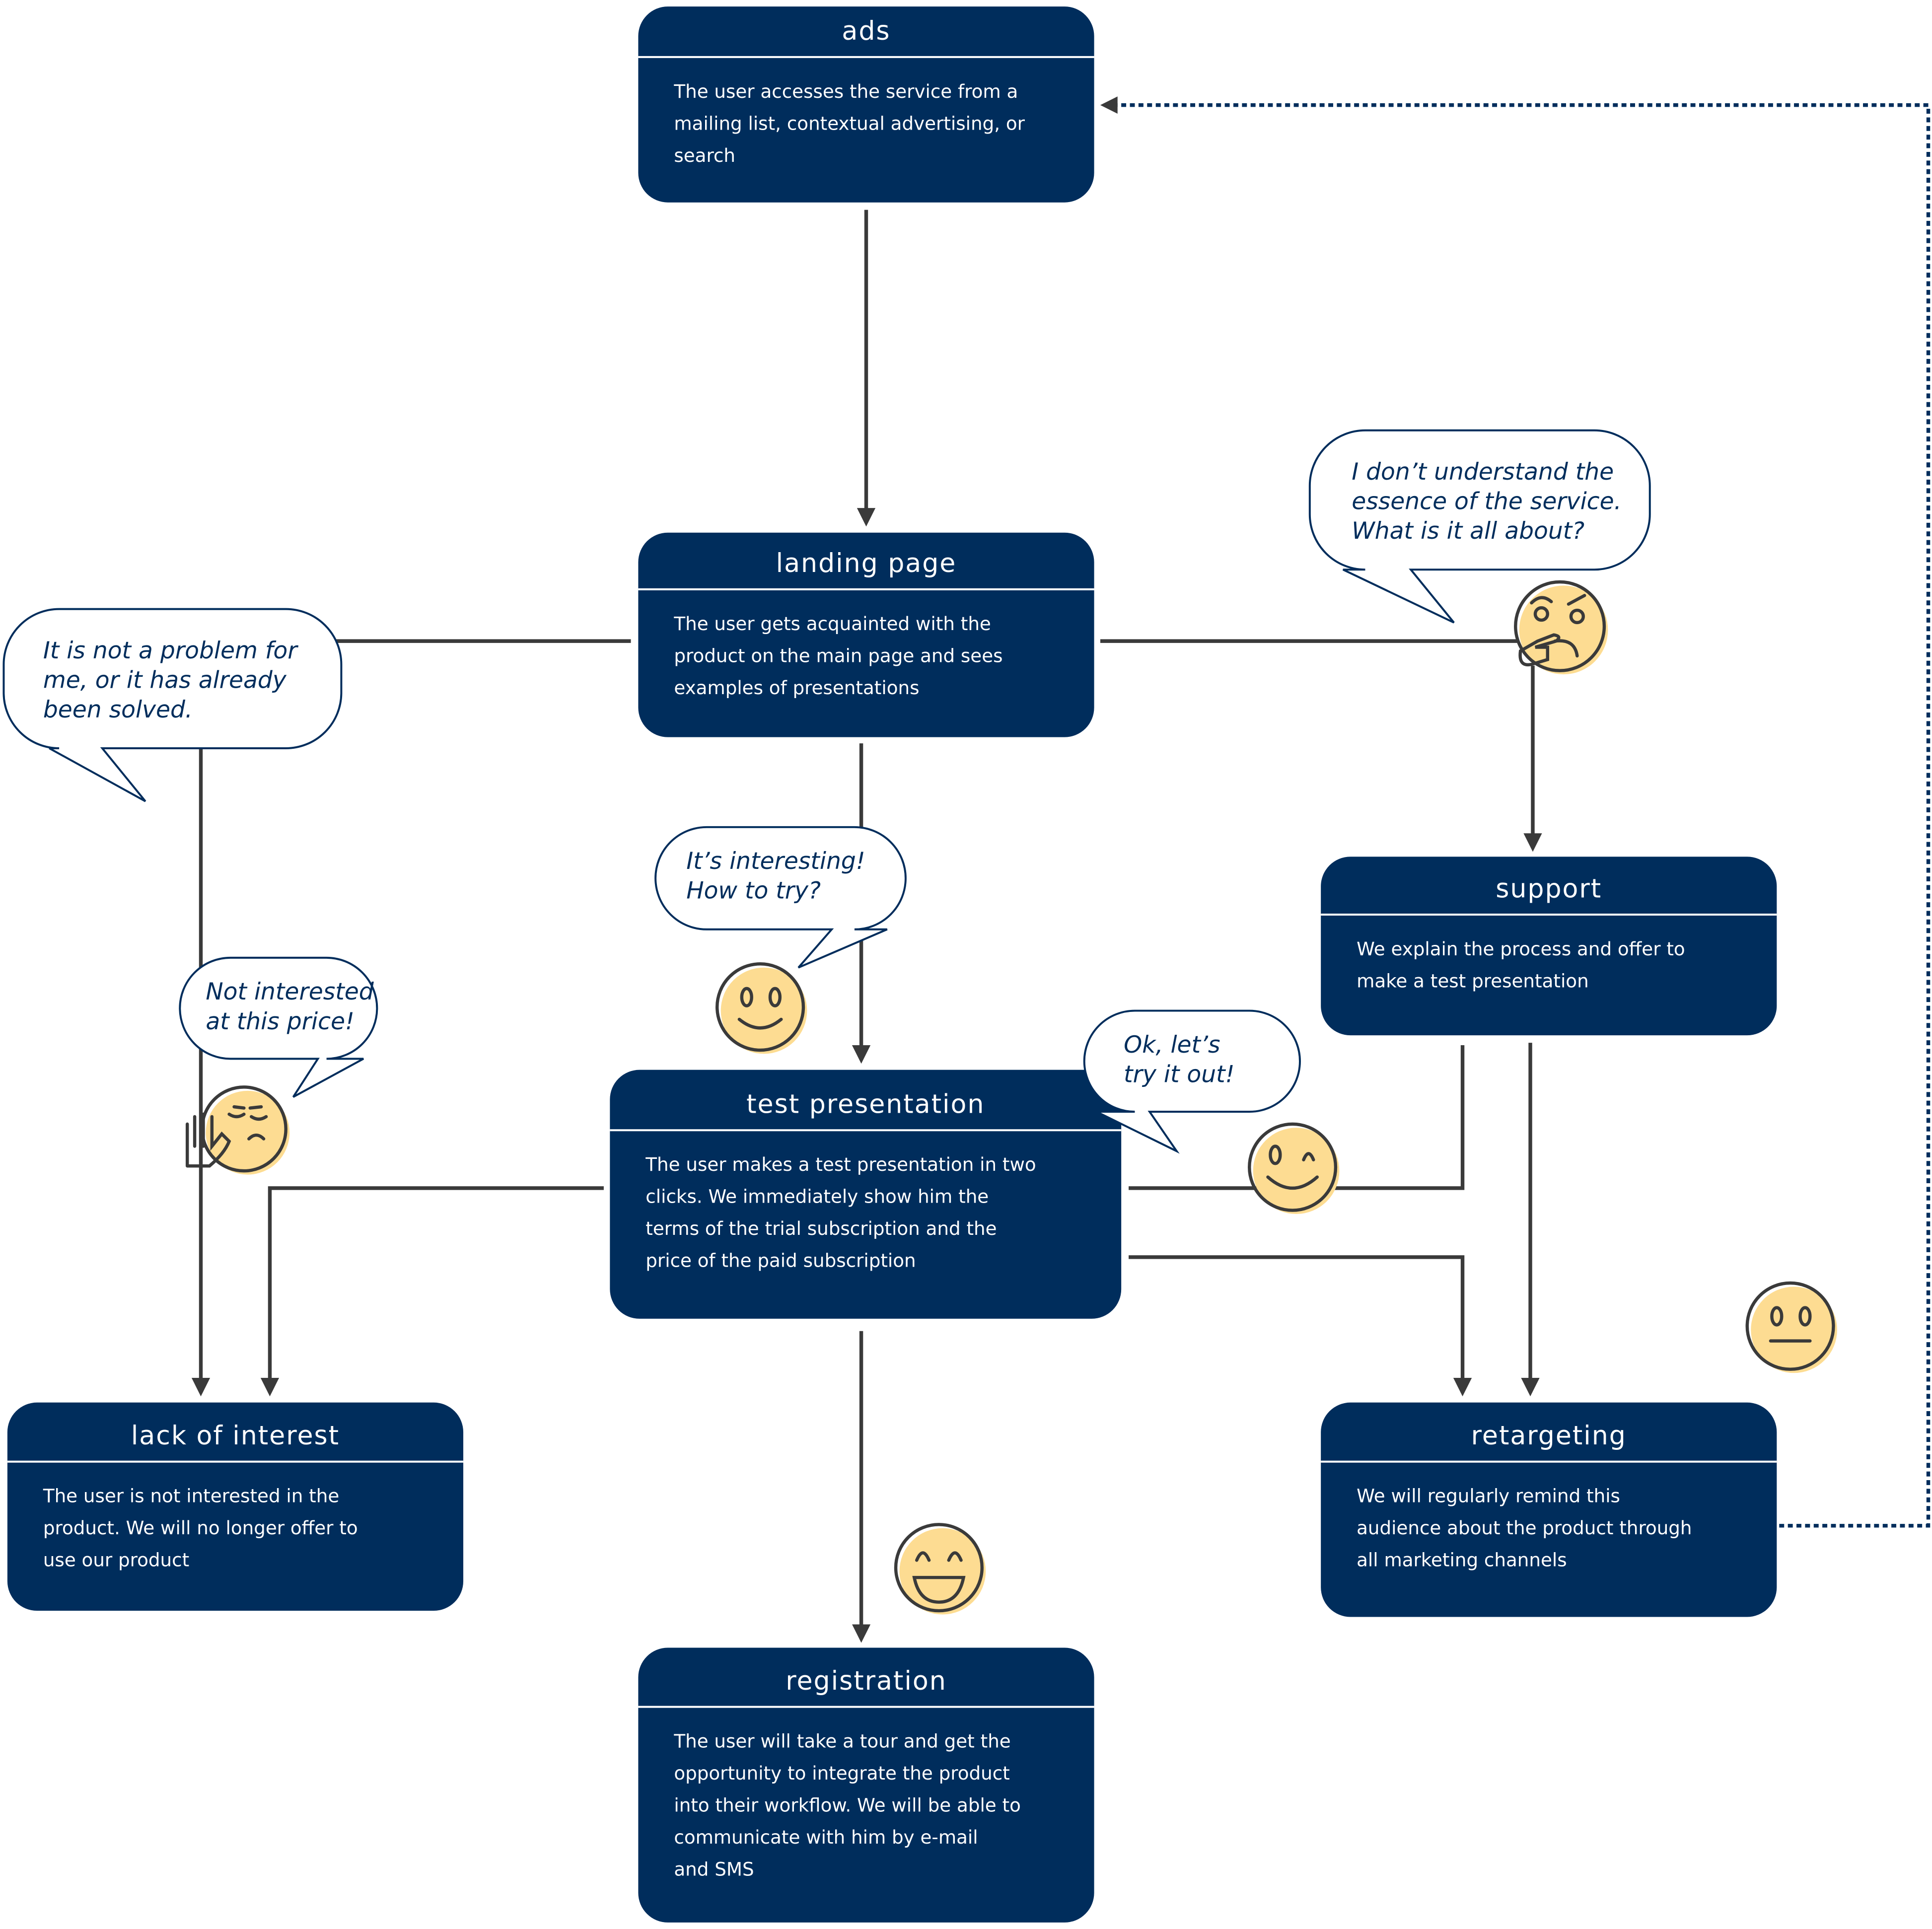 The width and height of the screenshot is (1932, 1929). I want to click on grinning-face-icon, so click(940, 1569).